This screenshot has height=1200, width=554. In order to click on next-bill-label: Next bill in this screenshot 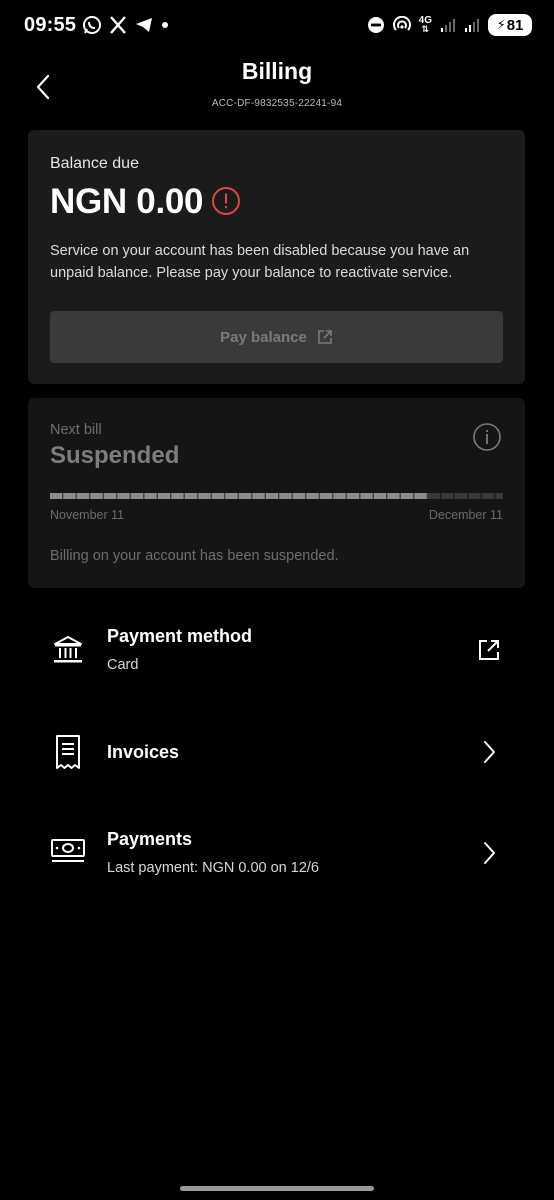, I will do `click(76, 430)`.